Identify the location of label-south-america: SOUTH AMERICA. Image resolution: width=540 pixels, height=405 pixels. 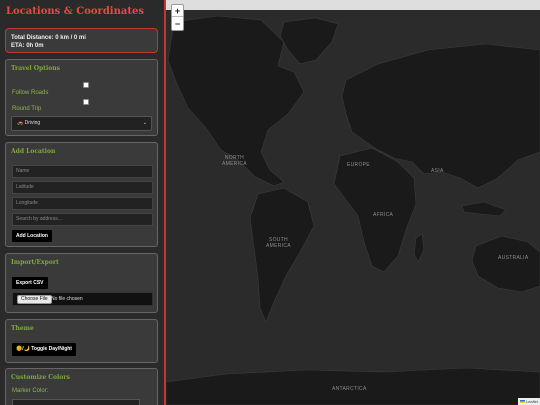
(278, 243).